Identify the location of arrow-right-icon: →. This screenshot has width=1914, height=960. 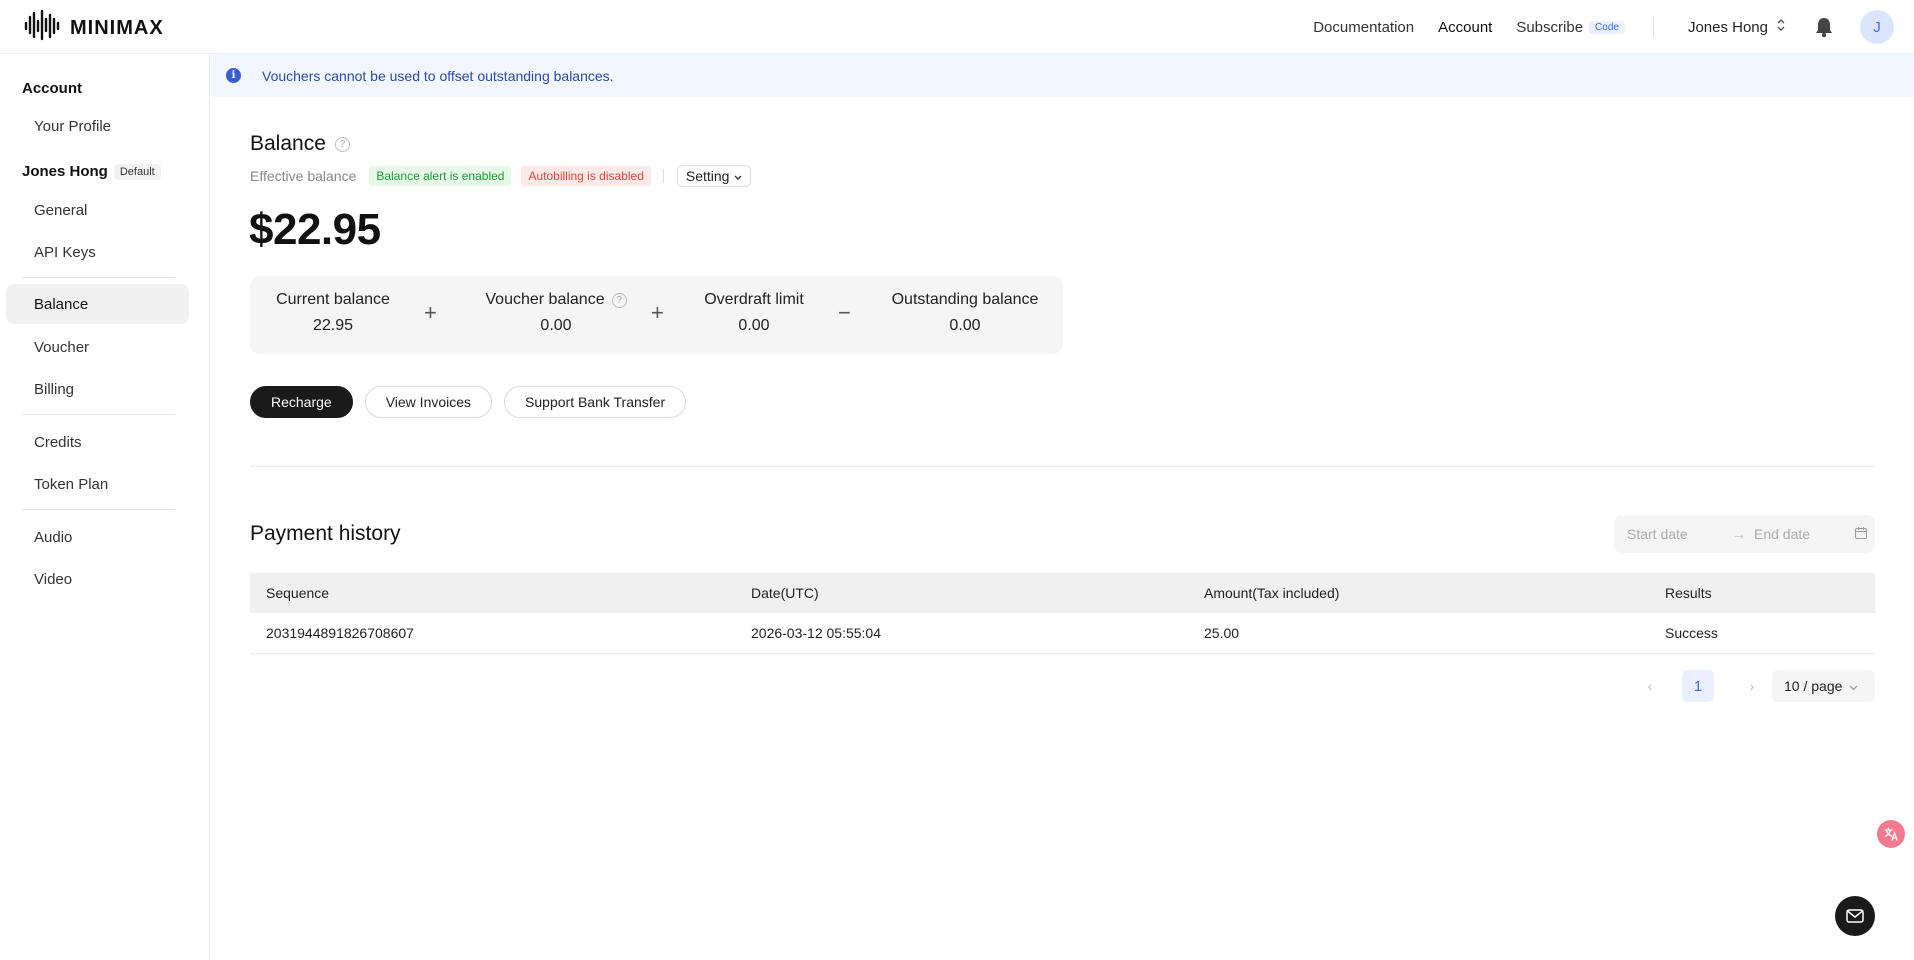
(1739, 534).